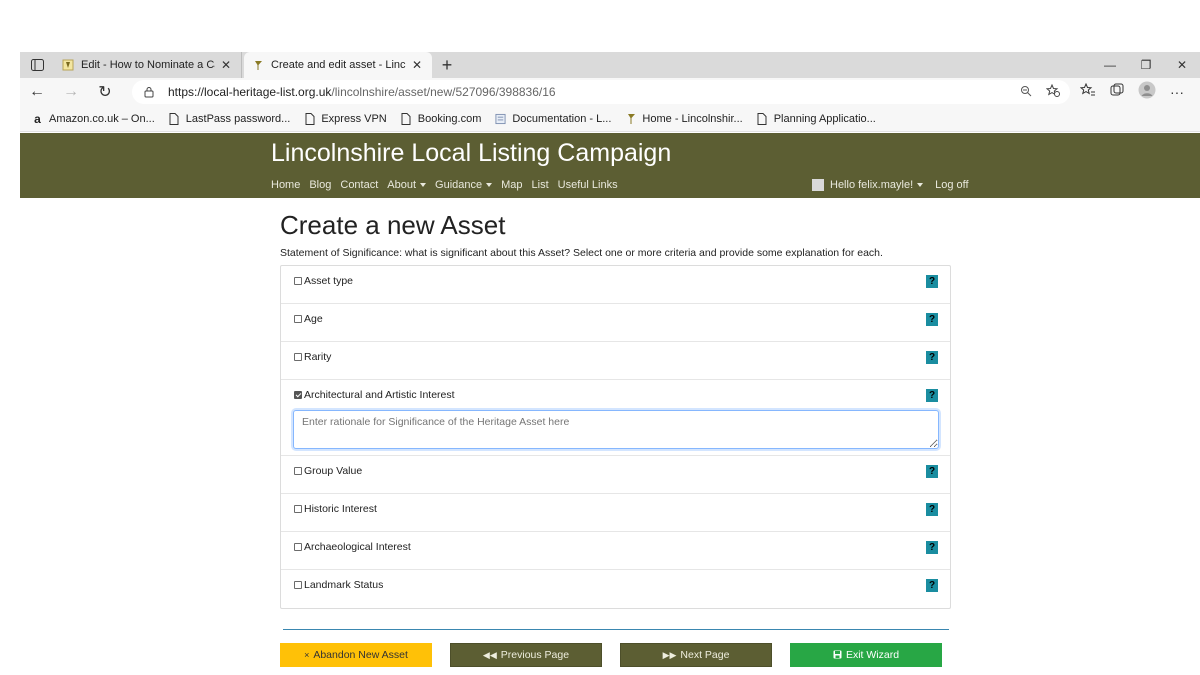  I want to click on bookmark-label: Booking.com, so click(449, 118).